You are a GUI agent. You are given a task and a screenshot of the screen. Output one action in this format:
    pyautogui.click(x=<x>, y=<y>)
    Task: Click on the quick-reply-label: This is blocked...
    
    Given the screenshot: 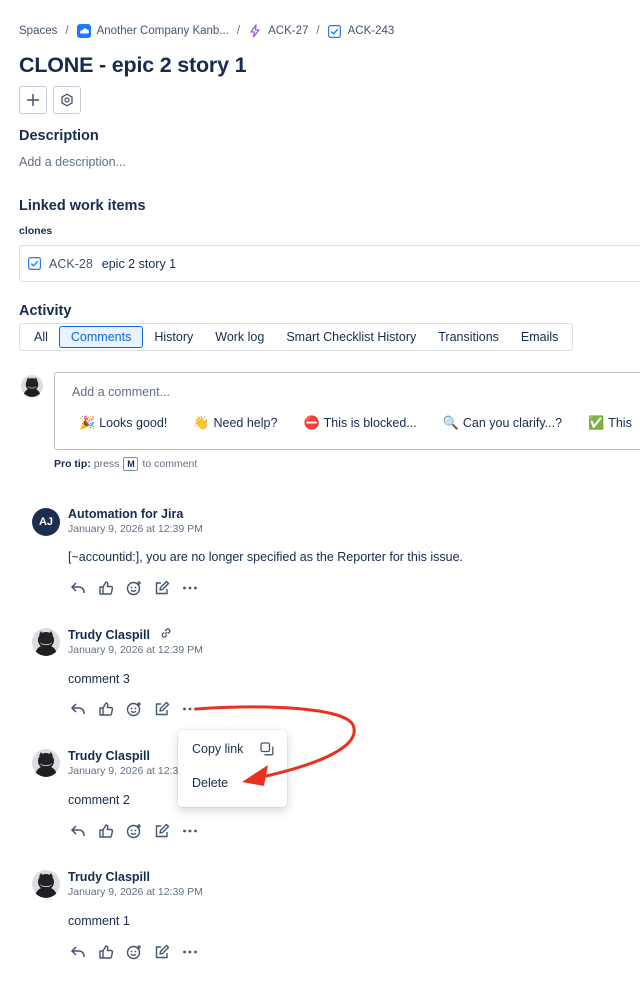 What is the action you would take?
    pyautogui.click(x=370, y=423)
    